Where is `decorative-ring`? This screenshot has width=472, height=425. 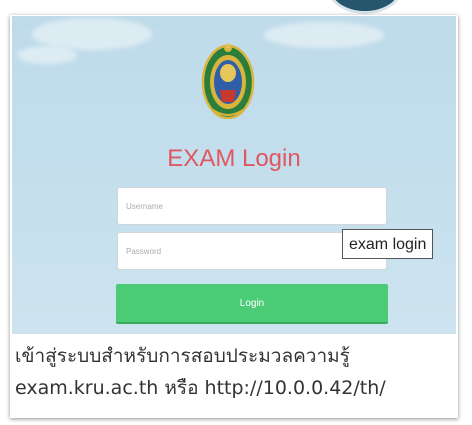
decorative-ring is located at coordinates (365, 7).